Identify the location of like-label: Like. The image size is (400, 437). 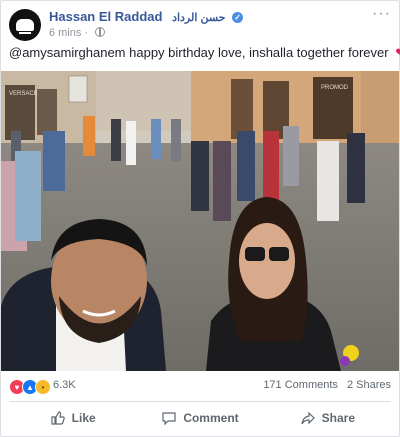
(83, 418).